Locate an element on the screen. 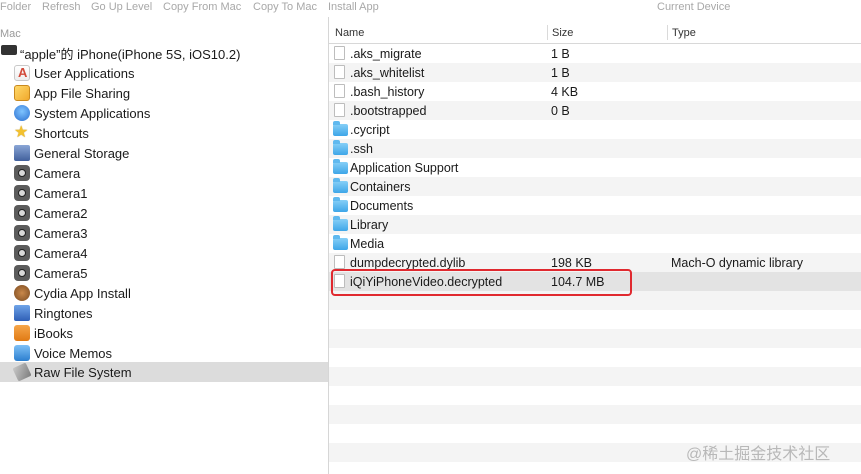  column-header: Name Size Type is located at coordinates (595, 33).